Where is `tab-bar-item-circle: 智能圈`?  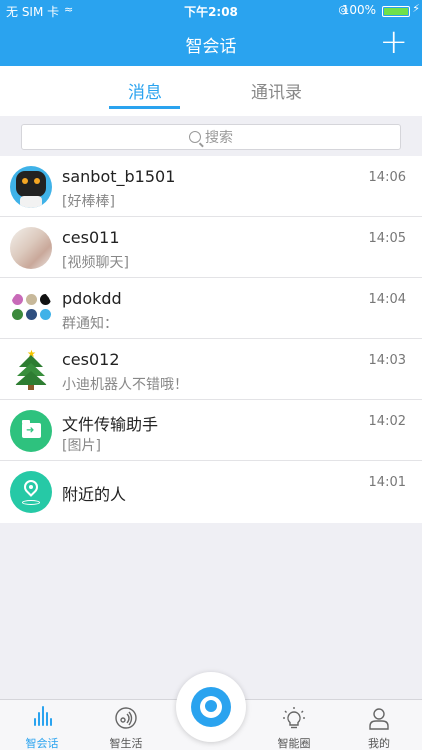
tab-bar-item-circle: 智能圈 is located at coordinates (294, 725).